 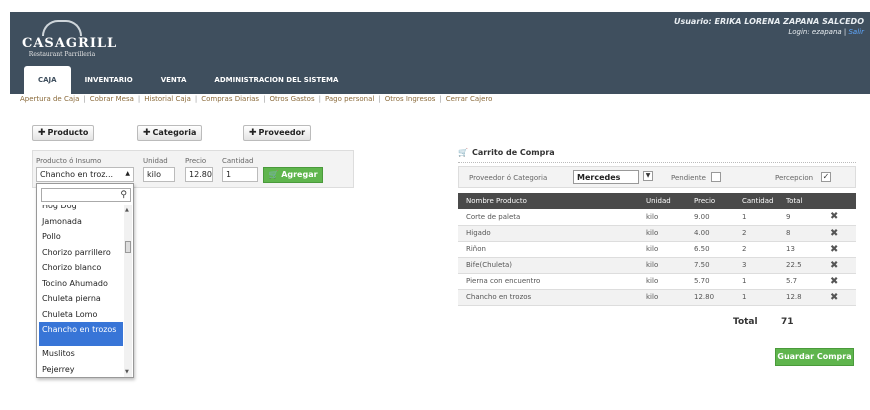 I want to click on cell-nombre: Bife(Chuleta), so click(x=548, y=265).